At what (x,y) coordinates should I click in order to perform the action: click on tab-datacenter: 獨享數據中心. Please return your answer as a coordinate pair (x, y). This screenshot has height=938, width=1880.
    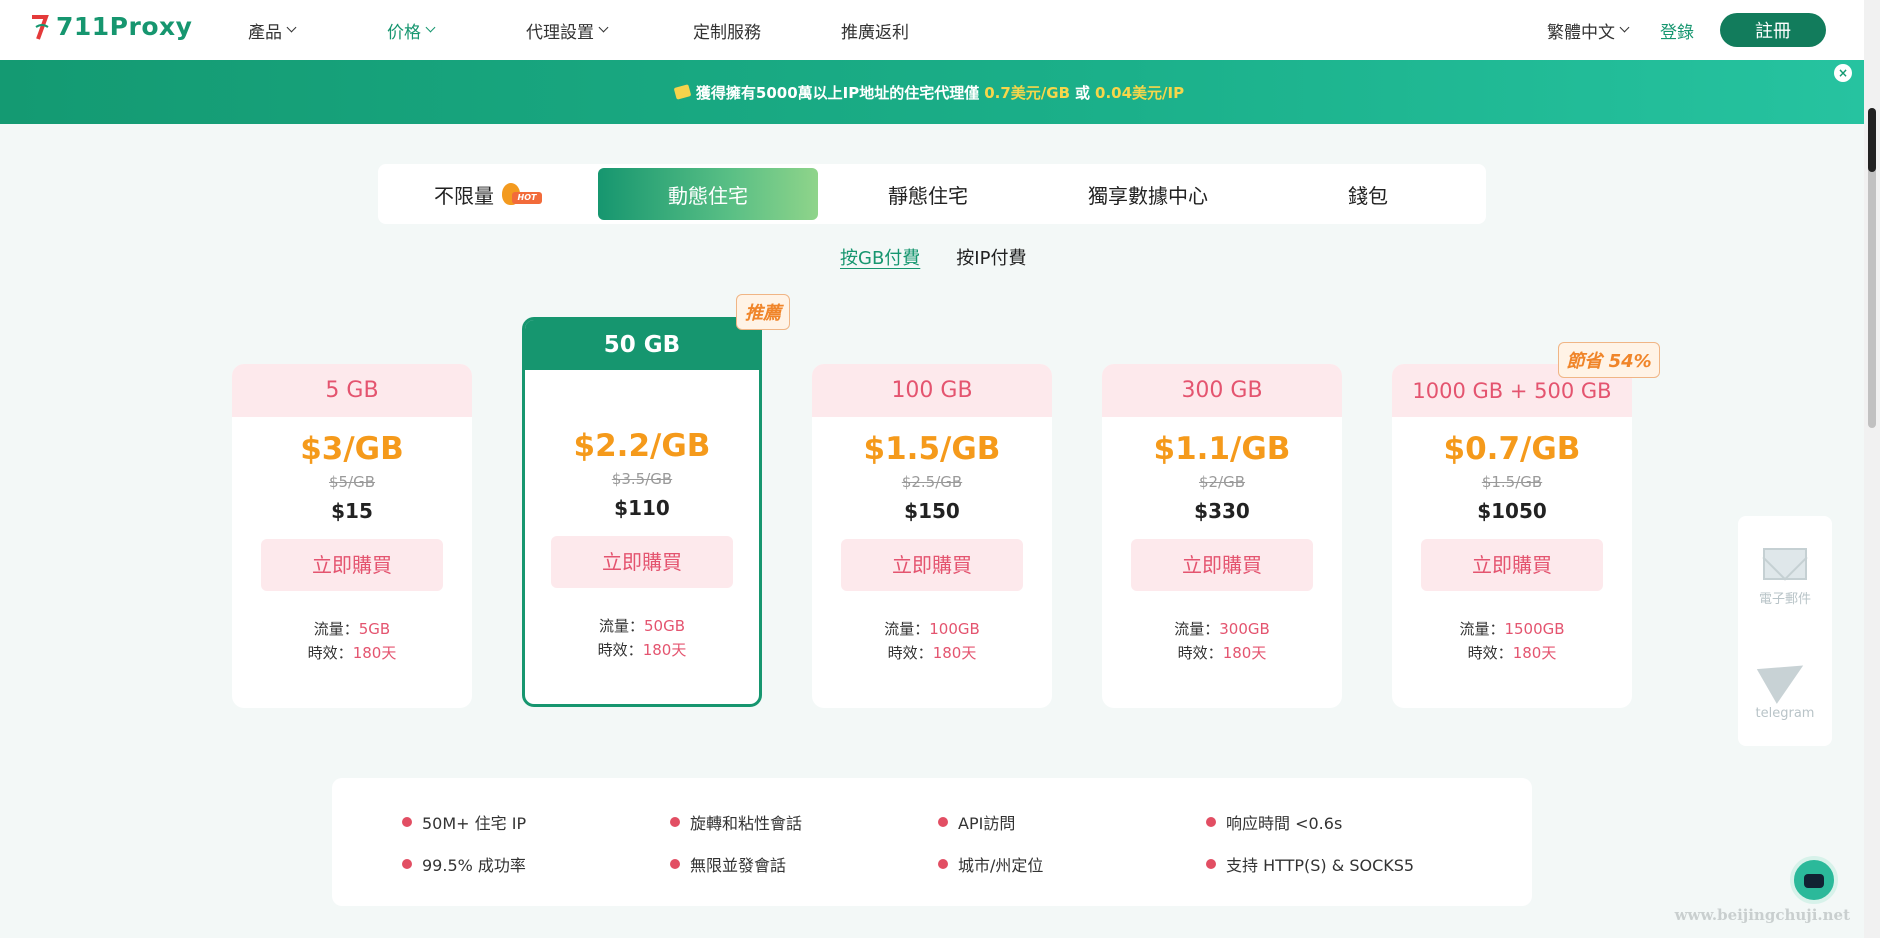
    Looking at the image, I should click on (1148, 194).